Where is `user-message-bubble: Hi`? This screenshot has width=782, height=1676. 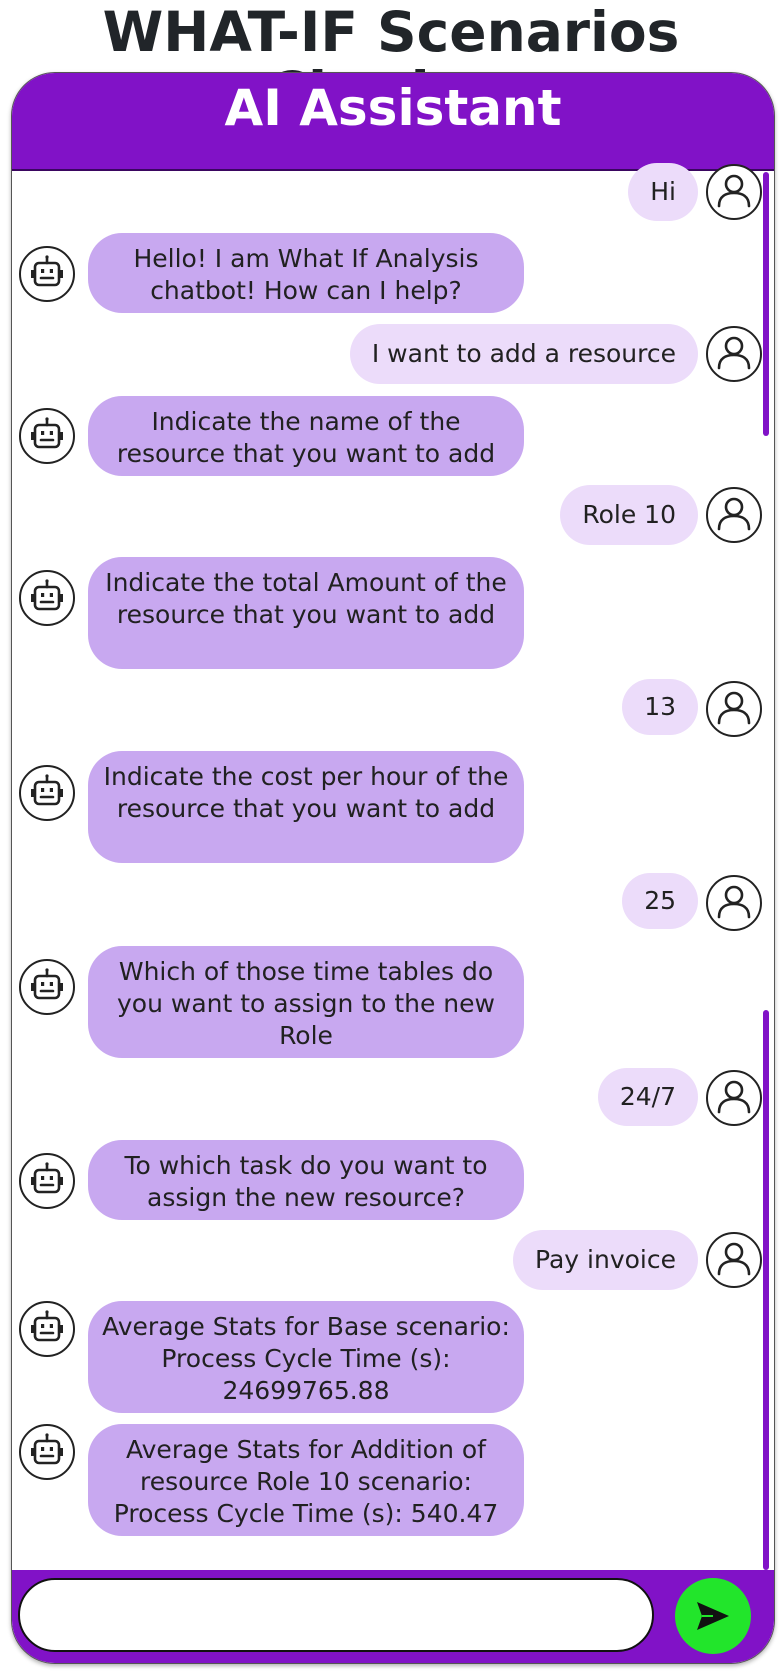 user-message-bubble: Hi is located at coordinates (663, 192).